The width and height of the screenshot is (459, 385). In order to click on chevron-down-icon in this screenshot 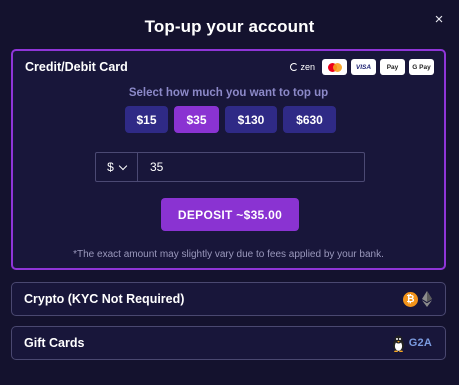, I will do `click(123, 165)`.